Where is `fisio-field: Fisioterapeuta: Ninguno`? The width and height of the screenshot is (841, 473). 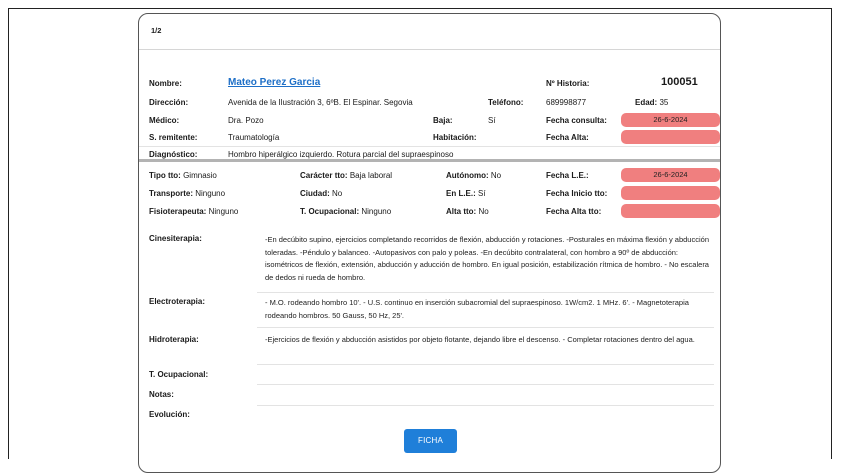 fisio-field: Fisioterapeuta: Ninguno is located at coordinates (193, 212).